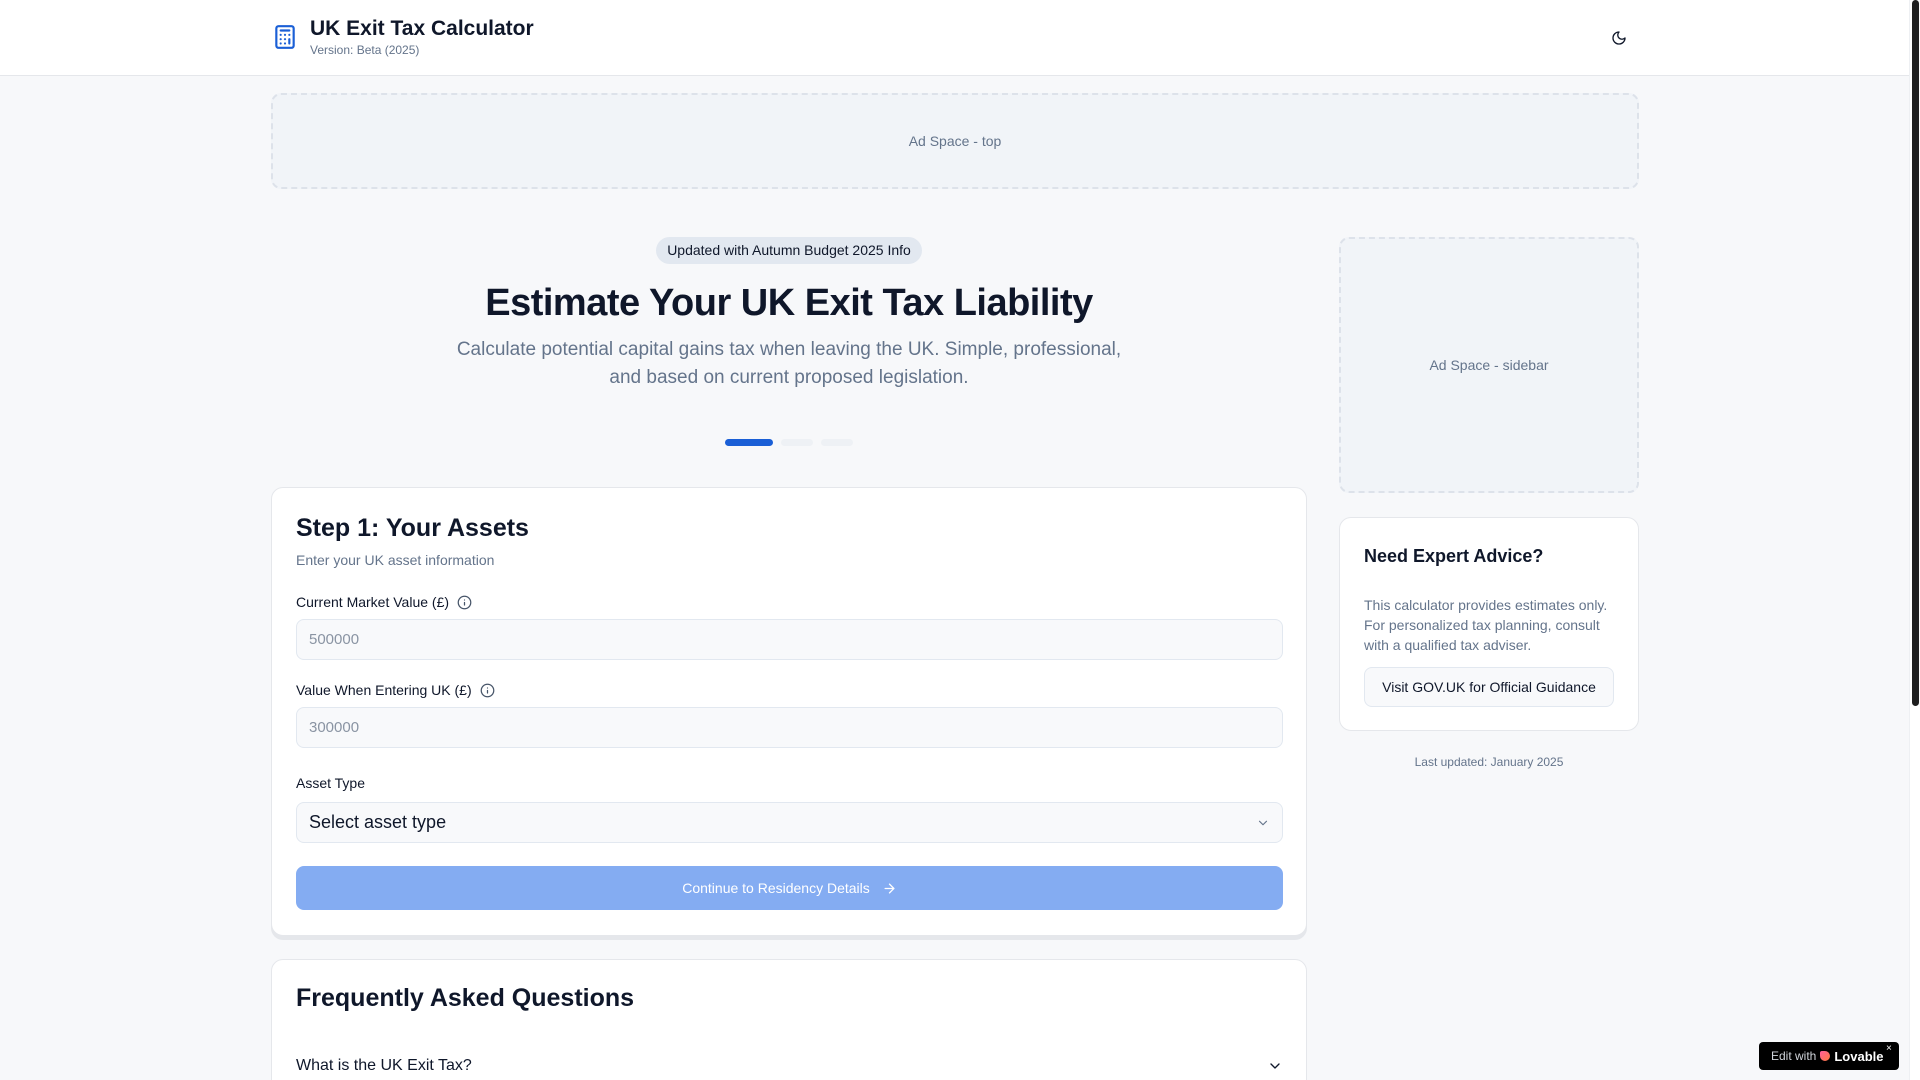 The height and width of the screenshot is (1080, 1920). Describe the element at coordinates (789, 303) in the screenshot. I see `hero-title: Estimate Your UK Exit Tax Liability` at that location.